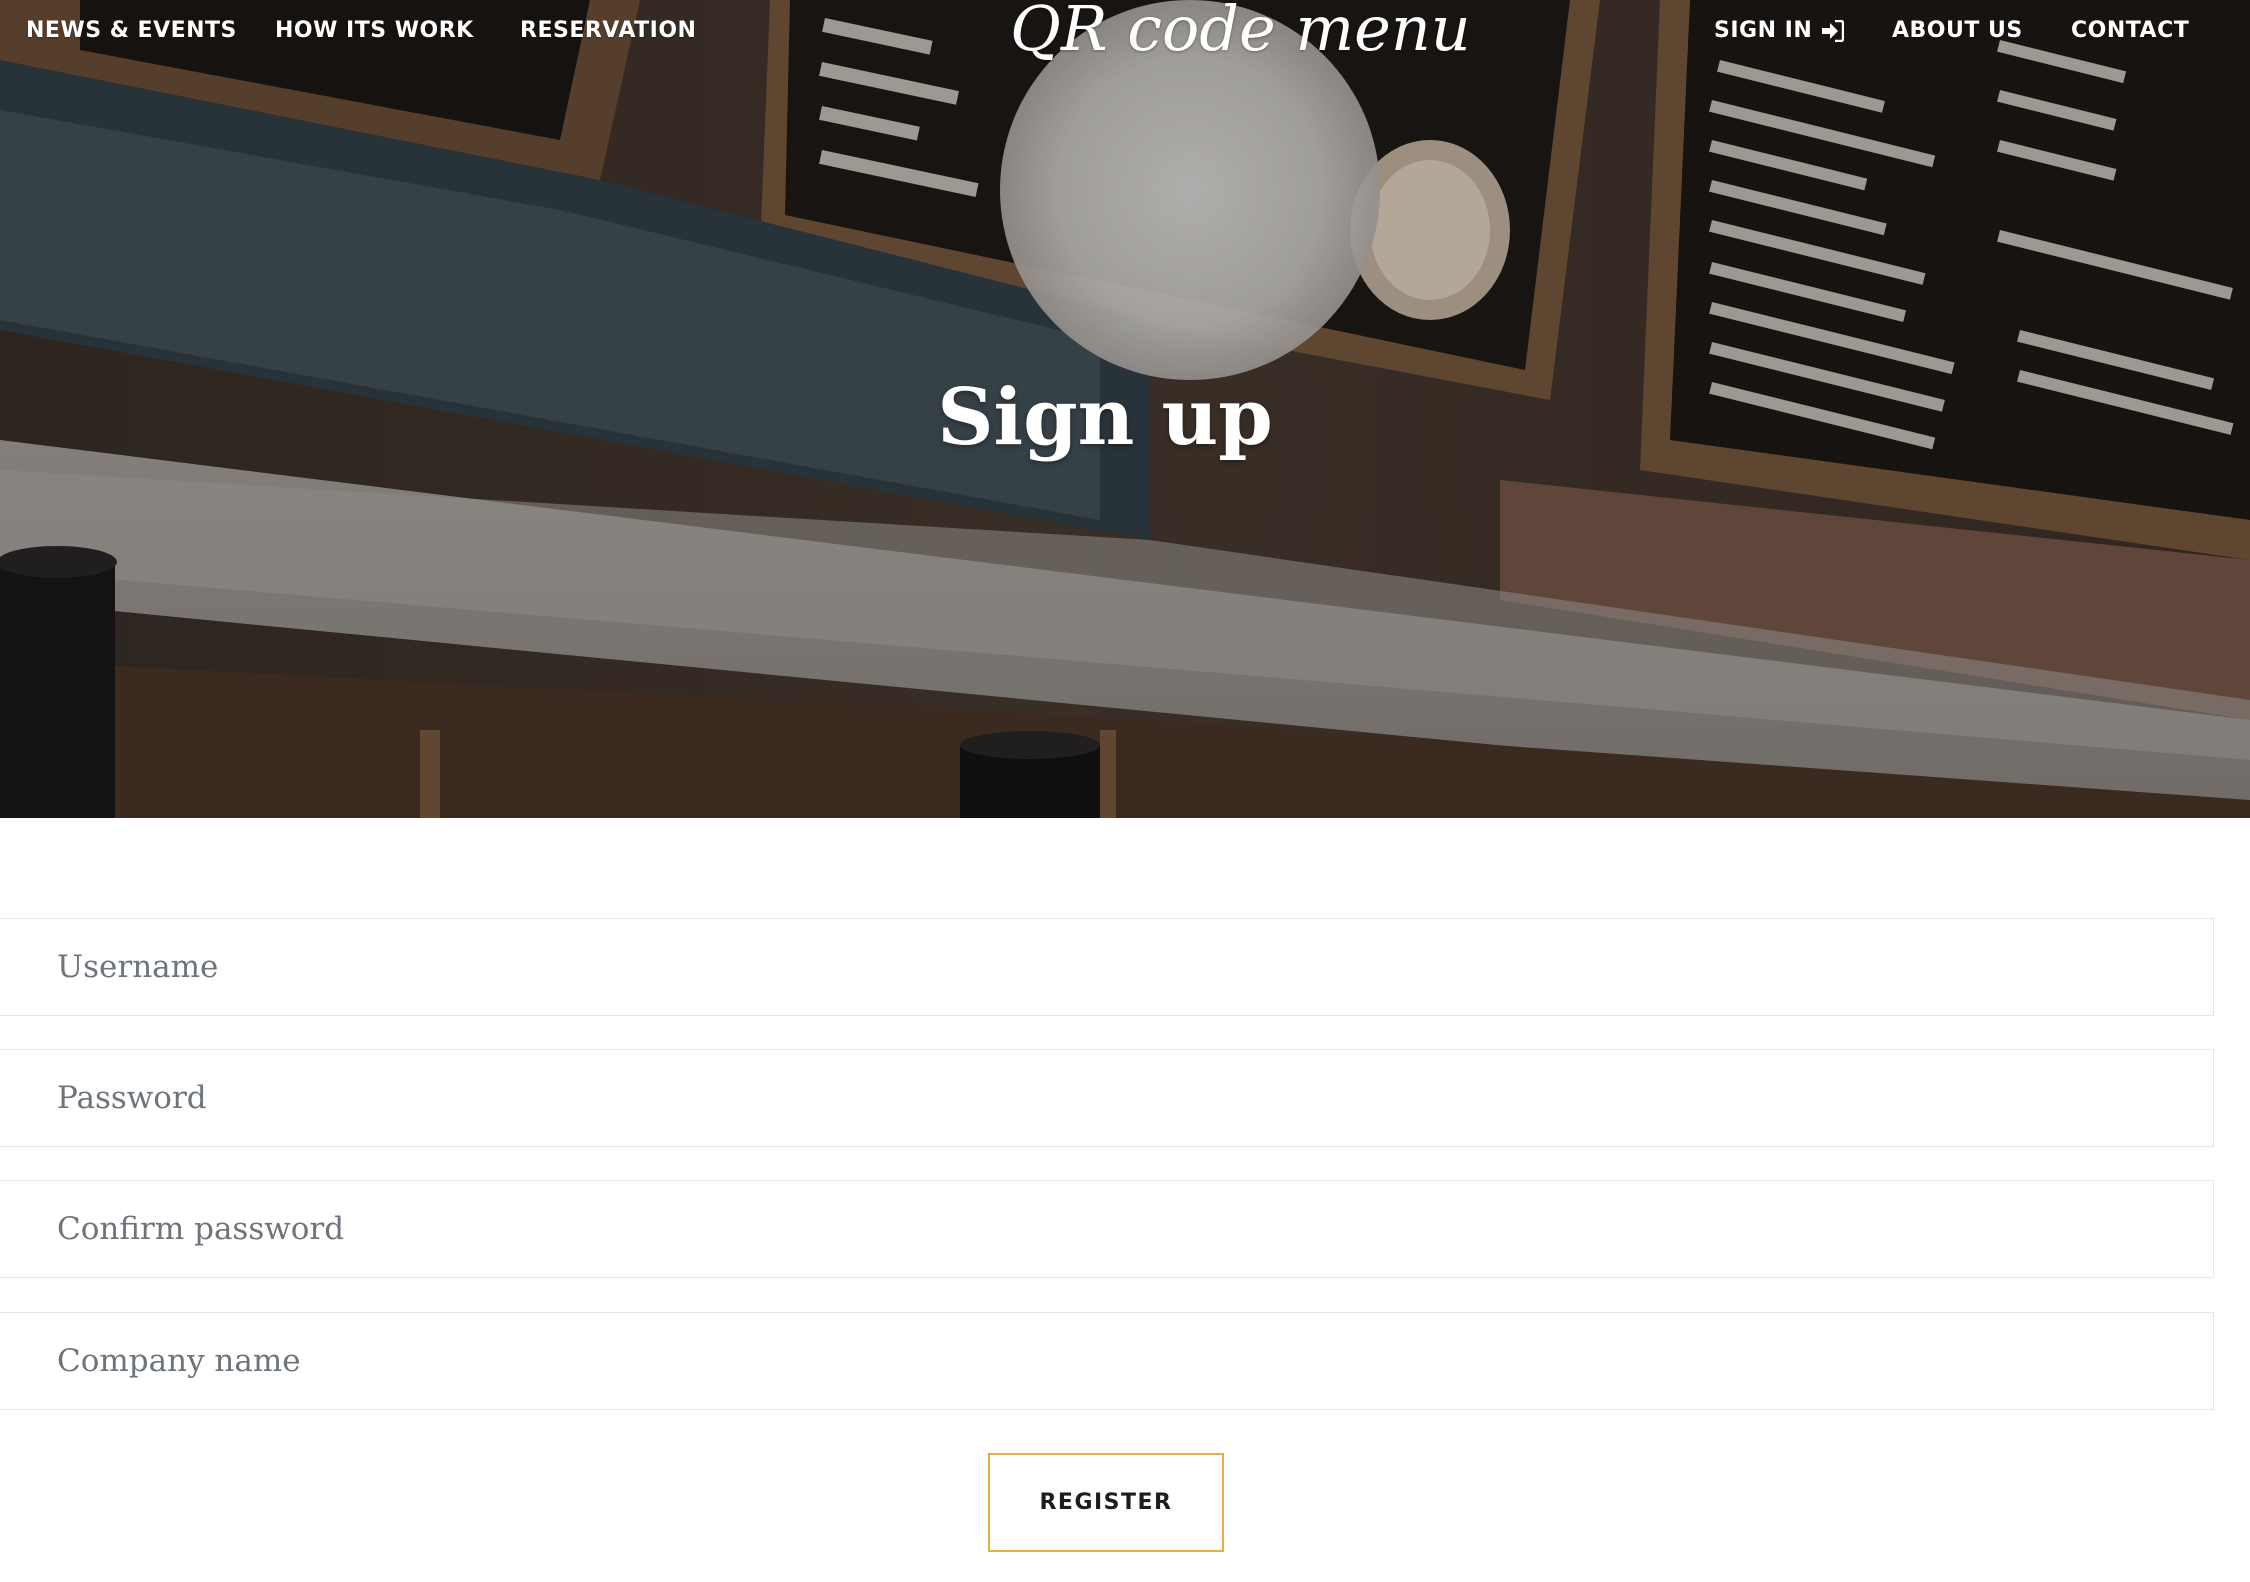 The width and height of the screenshot is (2250, 1582). Describe the element at coordinates (1107, 1229) in the screenshot. I see `confirm-password-input` at that location.